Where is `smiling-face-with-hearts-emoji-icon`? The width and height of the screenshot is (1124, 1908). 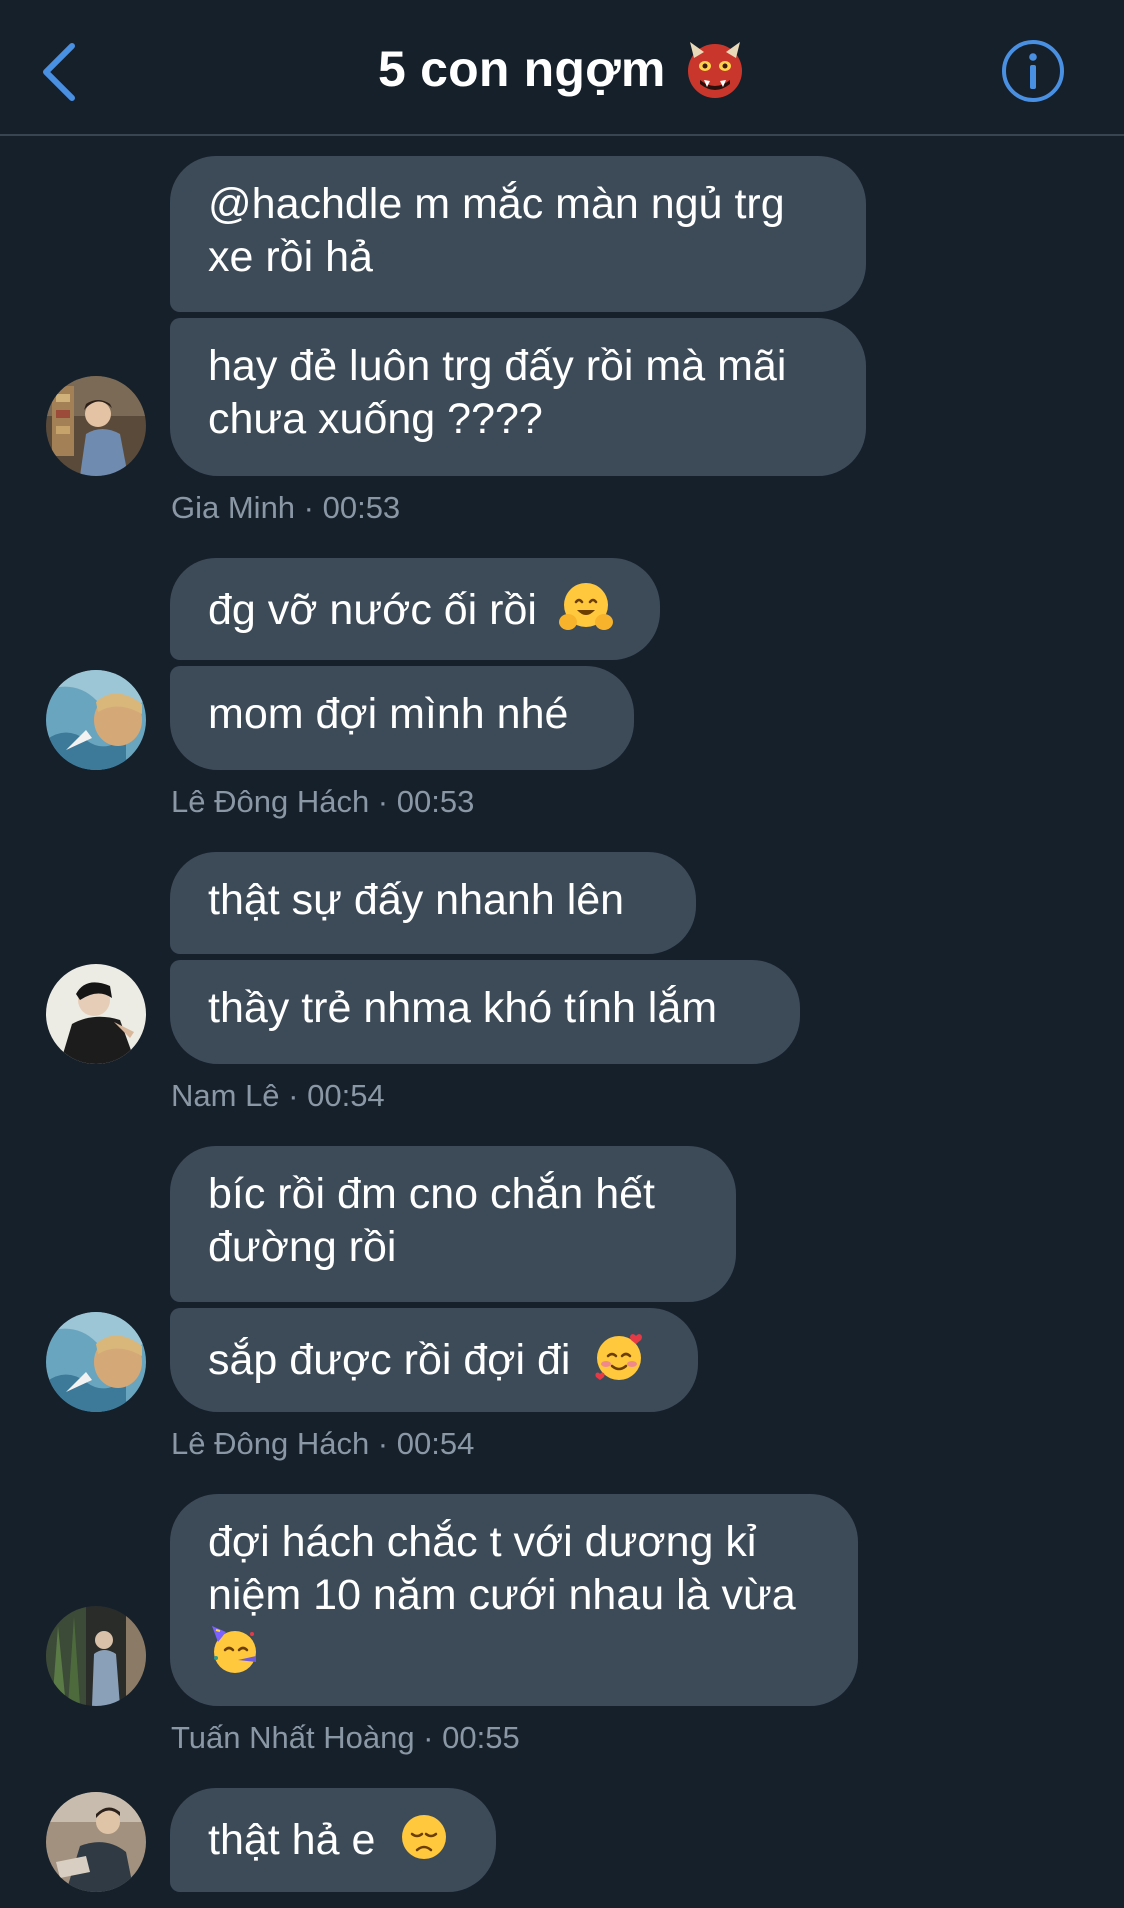
smiling-face-with-hearts-emoji-icon is located at coordinates (619, 1357).